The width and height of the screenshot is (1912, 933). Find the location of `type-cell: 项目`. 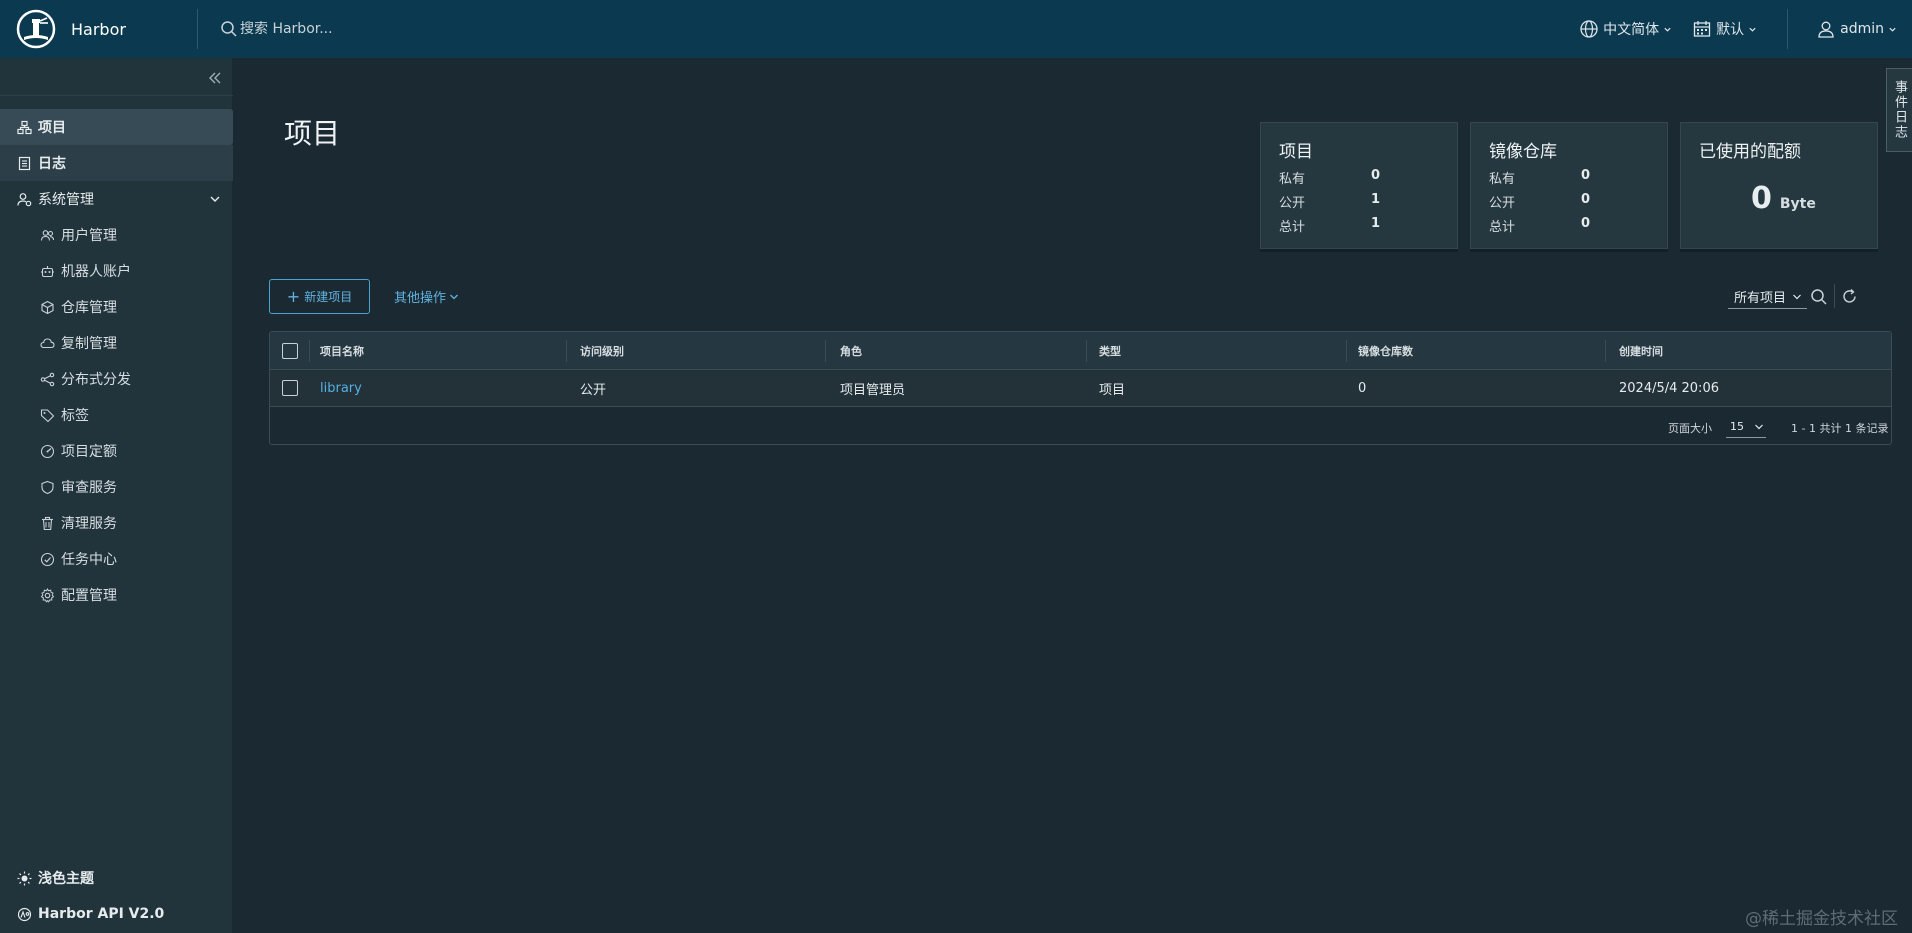

type-cell: 项目 is located at coordinates (1112, 390).